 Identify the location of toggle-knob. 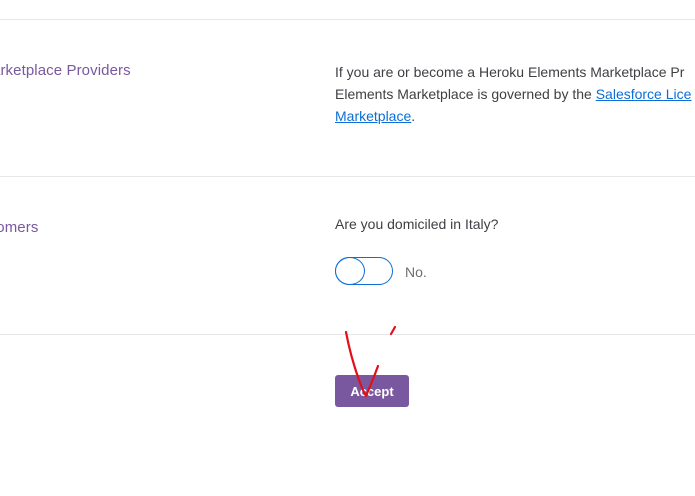
(350, 271).